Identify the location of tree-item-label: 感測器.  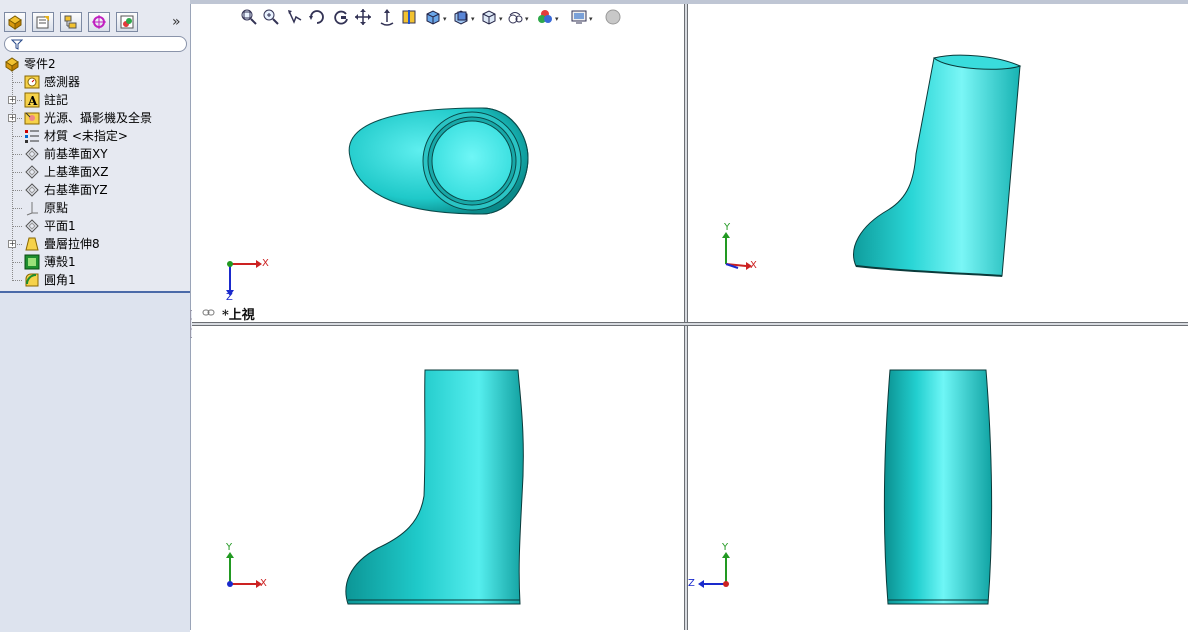
(62, 82).